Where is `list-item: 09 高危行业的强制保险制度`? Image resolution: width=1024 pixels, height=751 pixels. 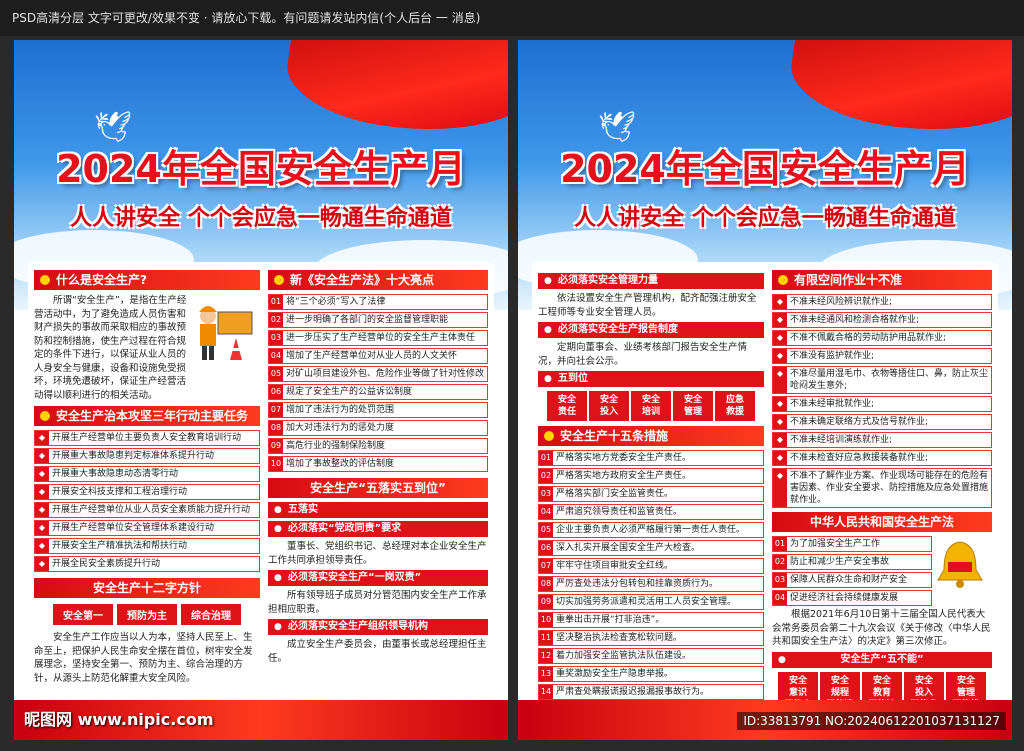
list-item: 09 高危行业的强制保险制度 is located at coordinates (378, 446).